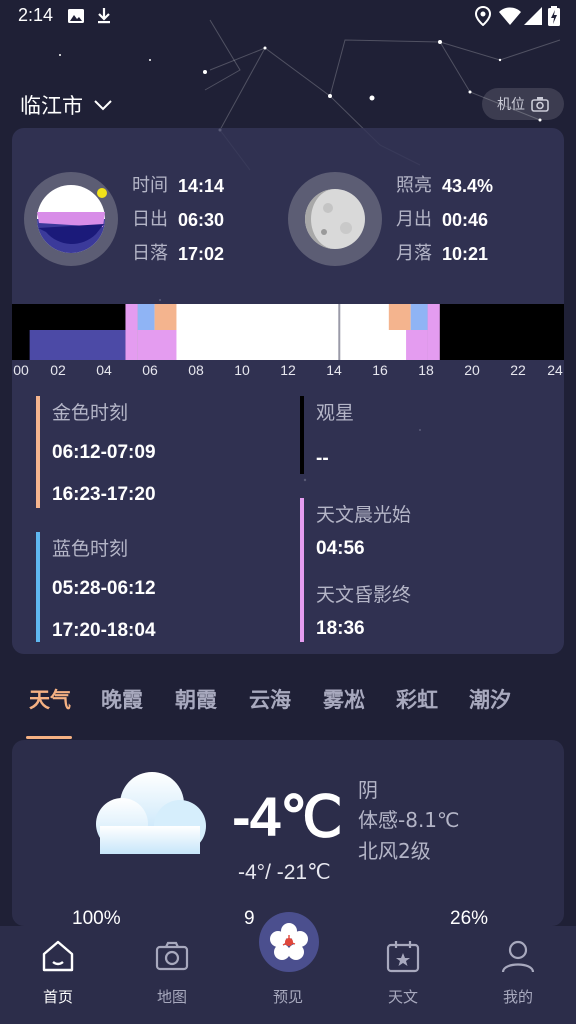 Image resolution: width=576 pixels, height=1024 pixels. Describe the element at coordinates (344, 699) in the screenshot. I see `tab-item-4: 雾凇` at that location.